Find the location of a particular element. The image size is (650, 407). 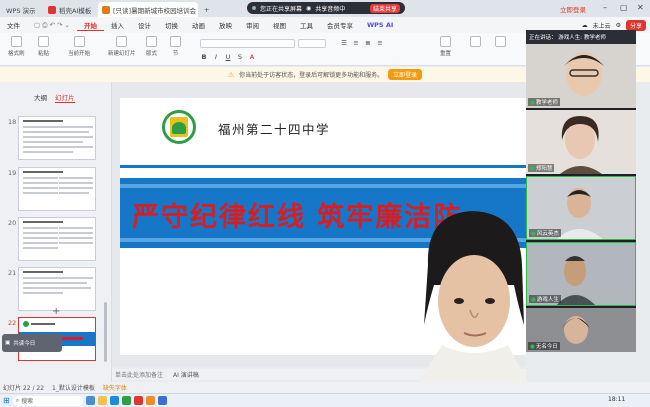

notice-text: 你当前处于访客状态，登录后可解锁更多功能和服务。 is located at coordinates (311, 75).